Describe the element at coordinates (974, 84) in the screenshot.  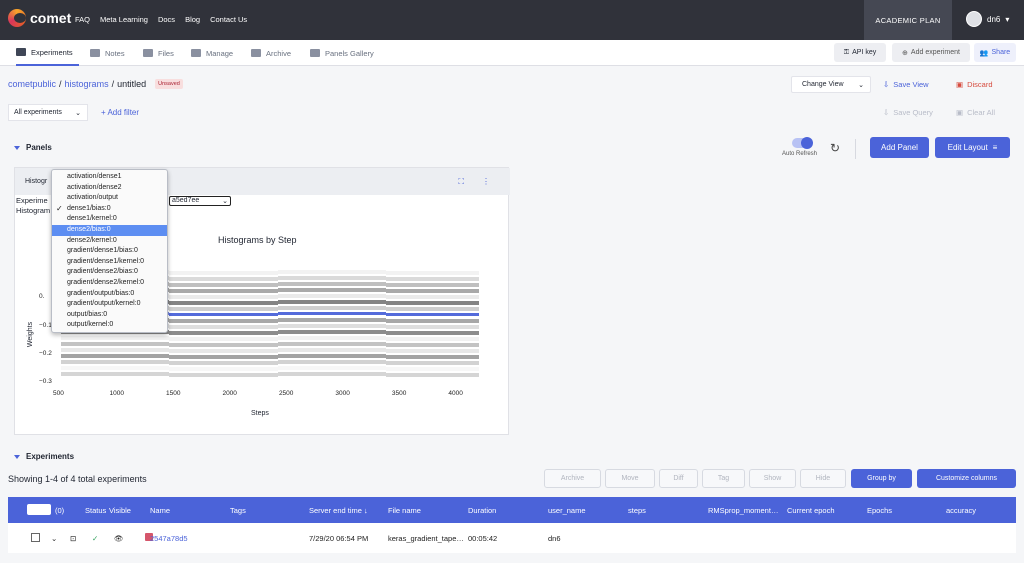
I see `discard-button: ▣ Discard` at that location.